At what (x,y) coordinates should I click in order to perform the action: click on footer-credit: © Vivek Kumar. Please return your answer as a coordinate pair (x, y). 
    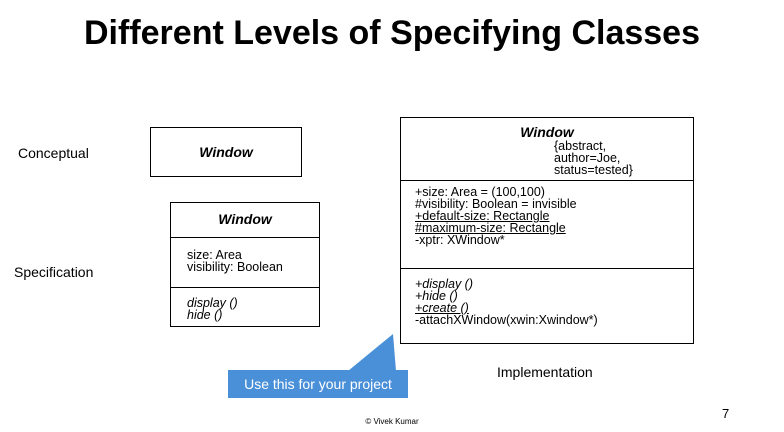
    Looking at the image, I should click on (392, 421).